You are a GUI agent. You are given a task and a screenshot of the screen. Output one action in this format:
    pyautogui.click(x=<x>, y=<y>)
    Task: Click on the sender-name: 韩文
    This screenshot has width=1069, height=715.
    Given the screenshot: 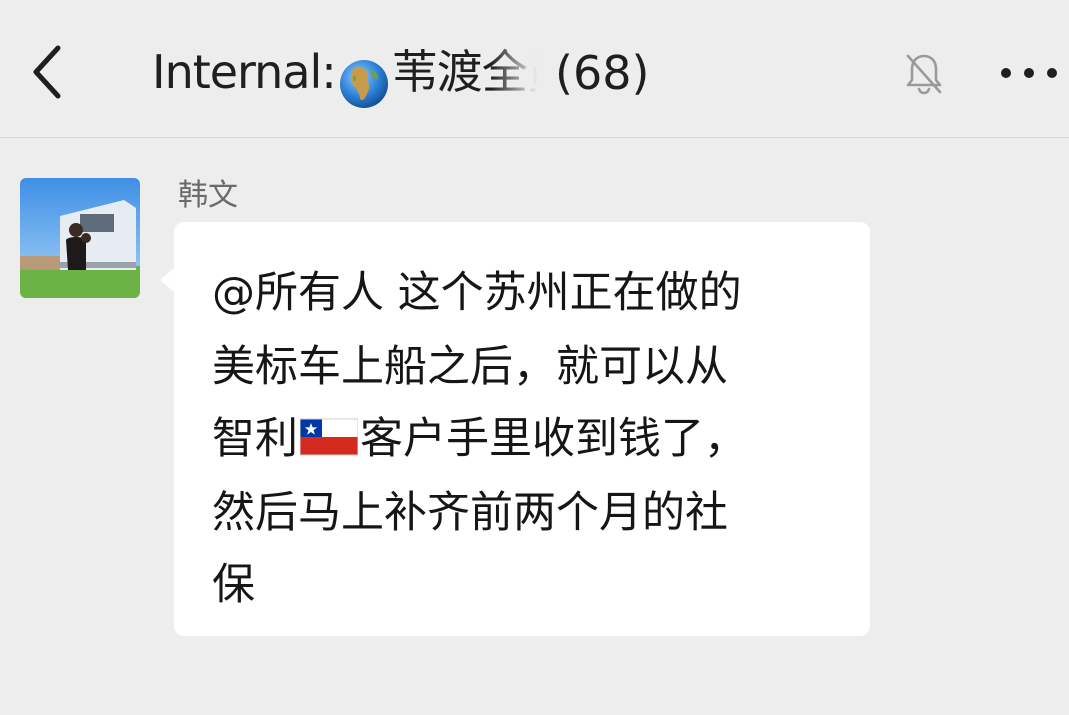 What is the action you would take?
    pyautogui.click(x=208, y=195)
    